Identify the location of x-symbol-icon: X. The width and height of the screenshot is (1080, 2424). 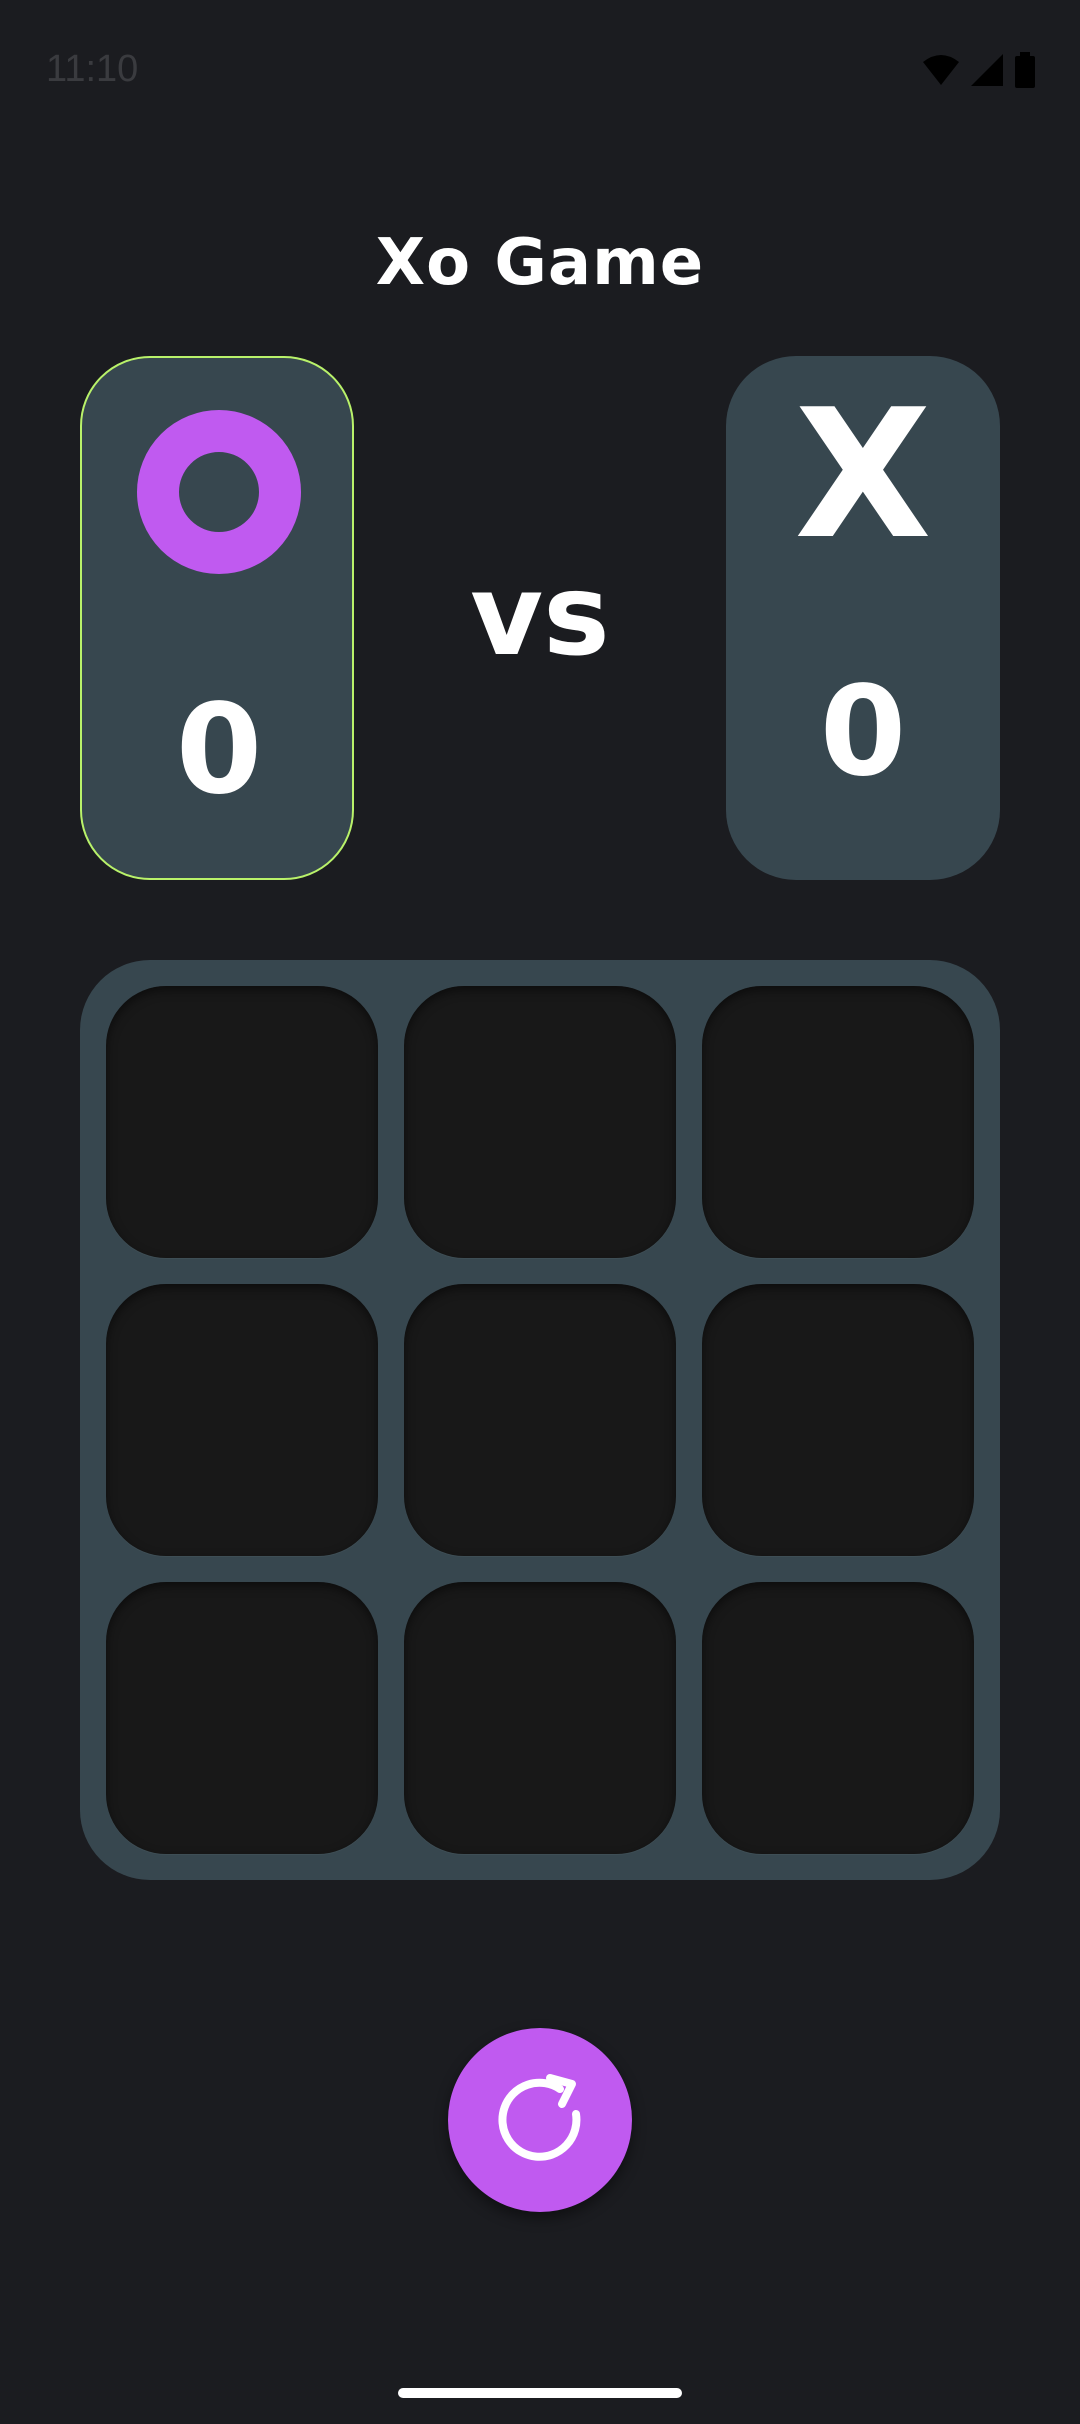
(863, 474).